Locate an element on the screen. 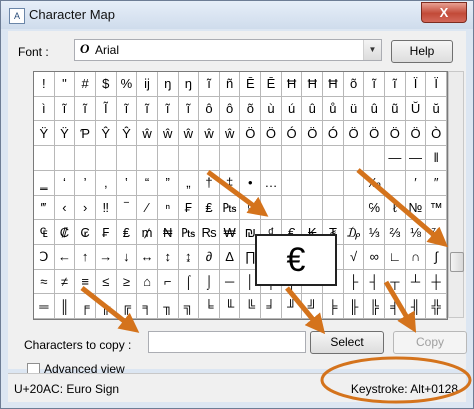 Image resolution: width=474 pixels, height=409 pixels. char-cell: ╓ is located at coordinates (106, 306).